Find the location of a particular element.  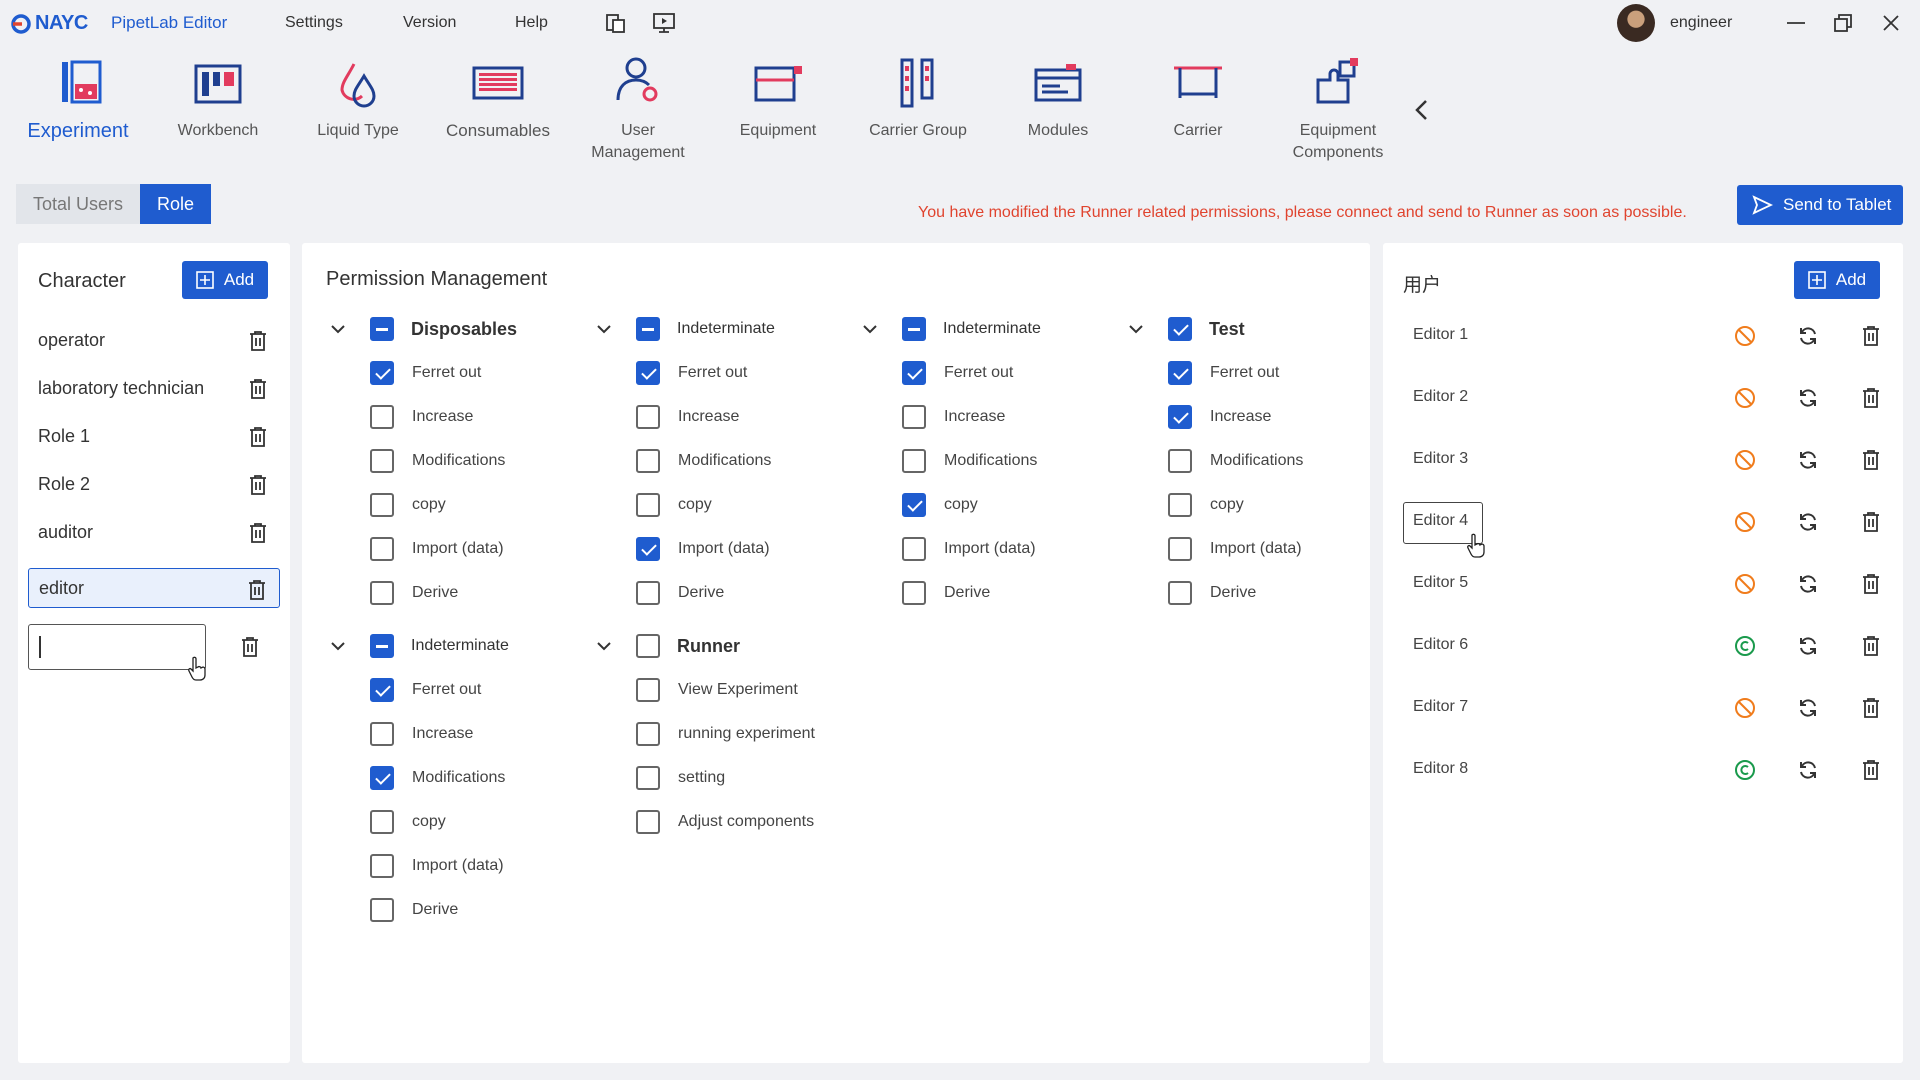

send-to-tablet-button: Send to Tablet is located at coordinates (1820, 205).